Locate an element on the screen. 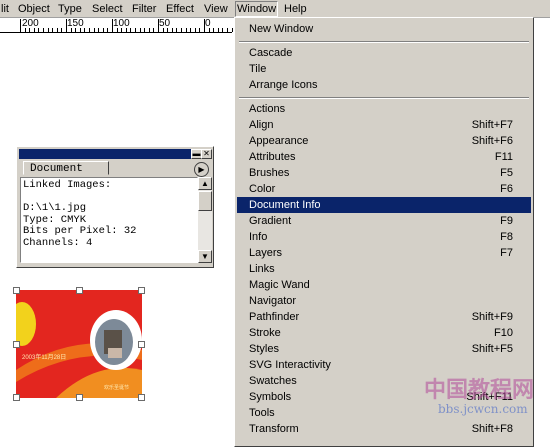 The image size is (550, 447). panel-menu-arrow-icon: ▶ is located at coordinates (201, 169).